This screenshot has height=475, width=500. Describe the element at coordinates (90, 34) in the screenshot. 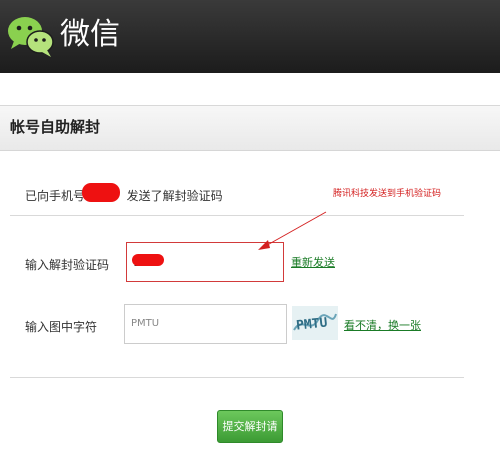

I see `app-title: 微信` at that location.